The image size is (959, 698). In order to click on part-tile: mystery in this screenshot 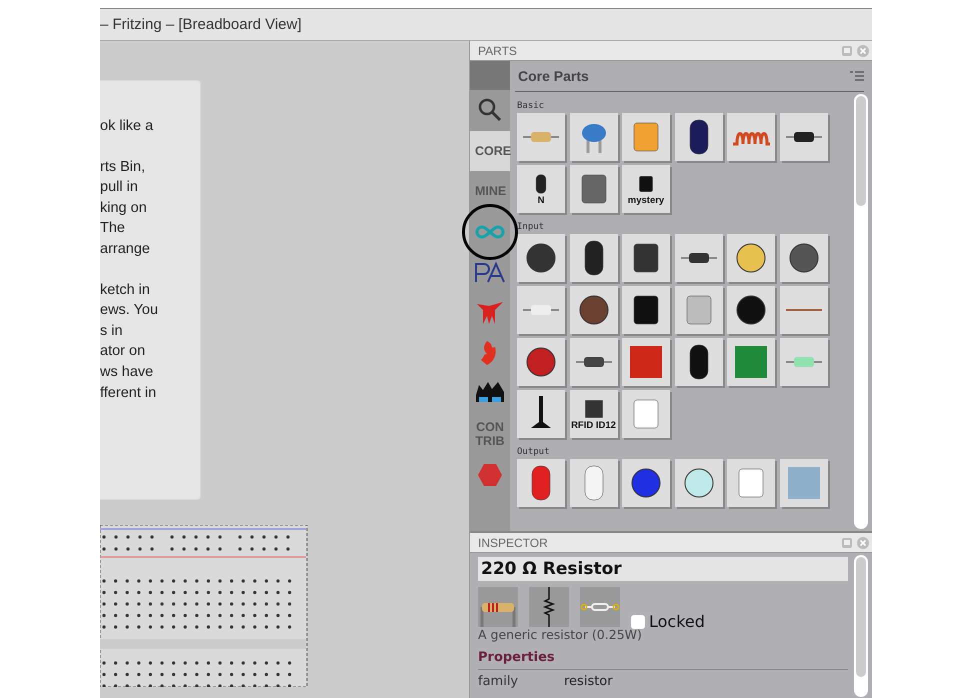, I will do `click(646, 189)`.